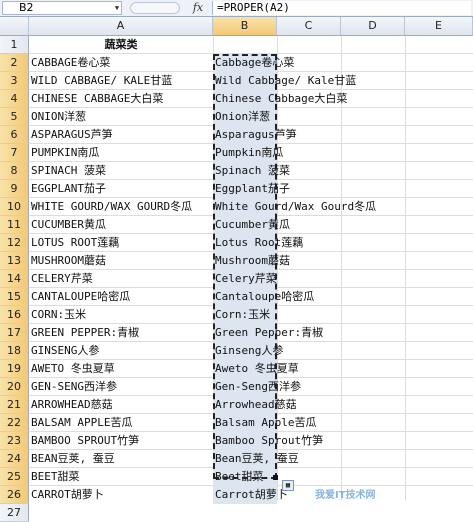 This screenshot has height=522, width=473. Describe the element at coordinates (121, 495) in the screenshot. I see `cell-a: CARROT胡萝卜` at that location.